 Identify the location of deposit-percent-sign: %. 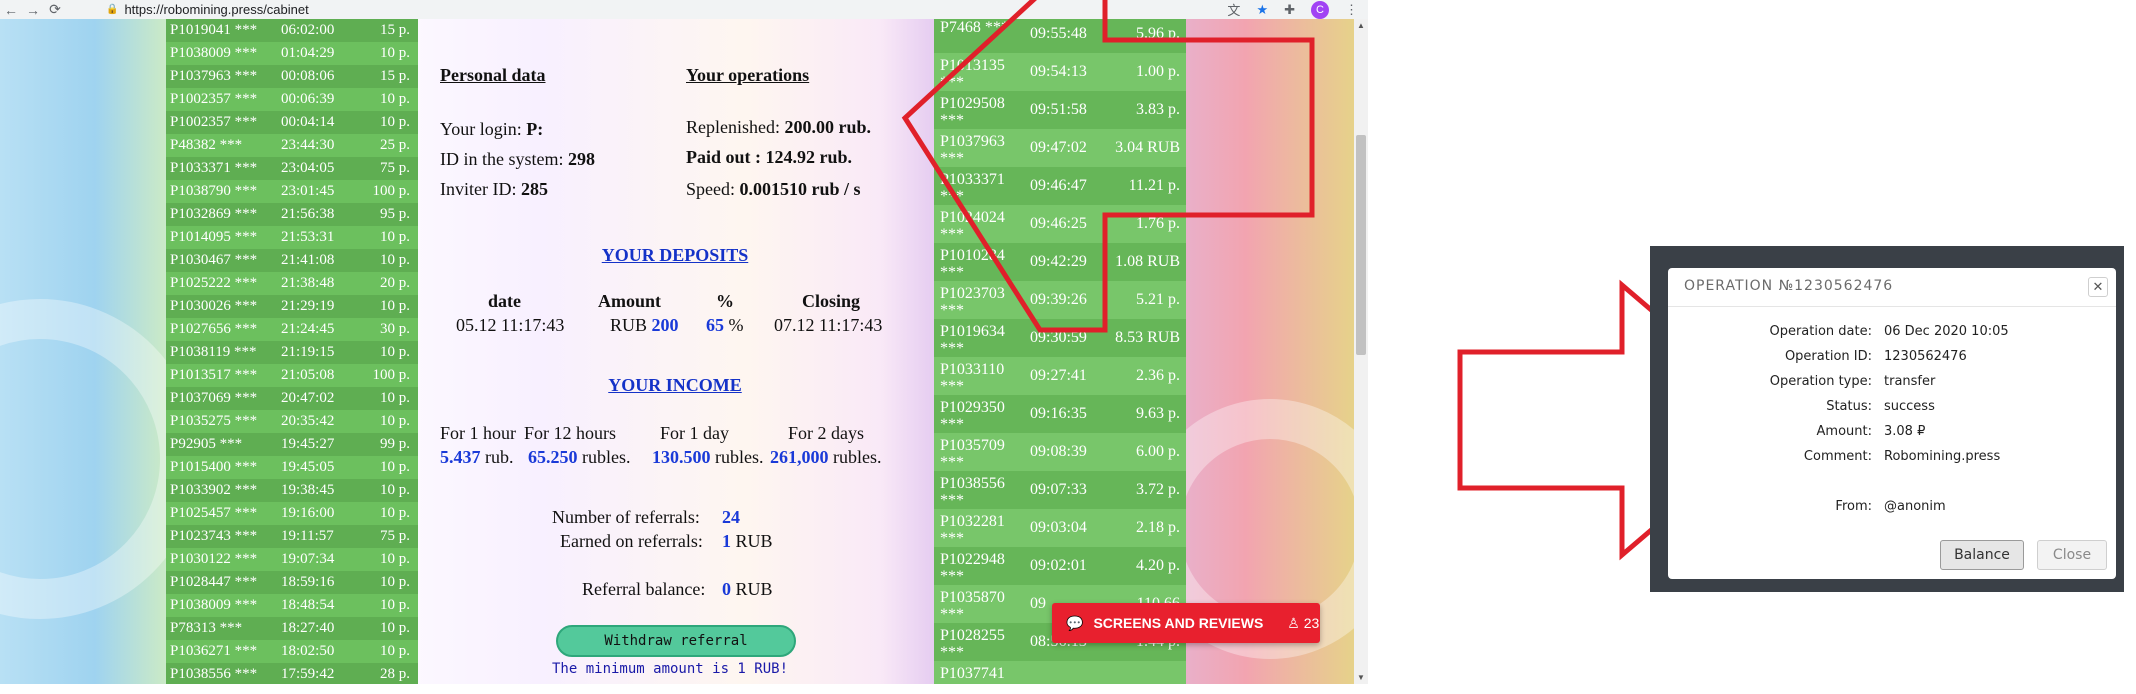
(736, 325).